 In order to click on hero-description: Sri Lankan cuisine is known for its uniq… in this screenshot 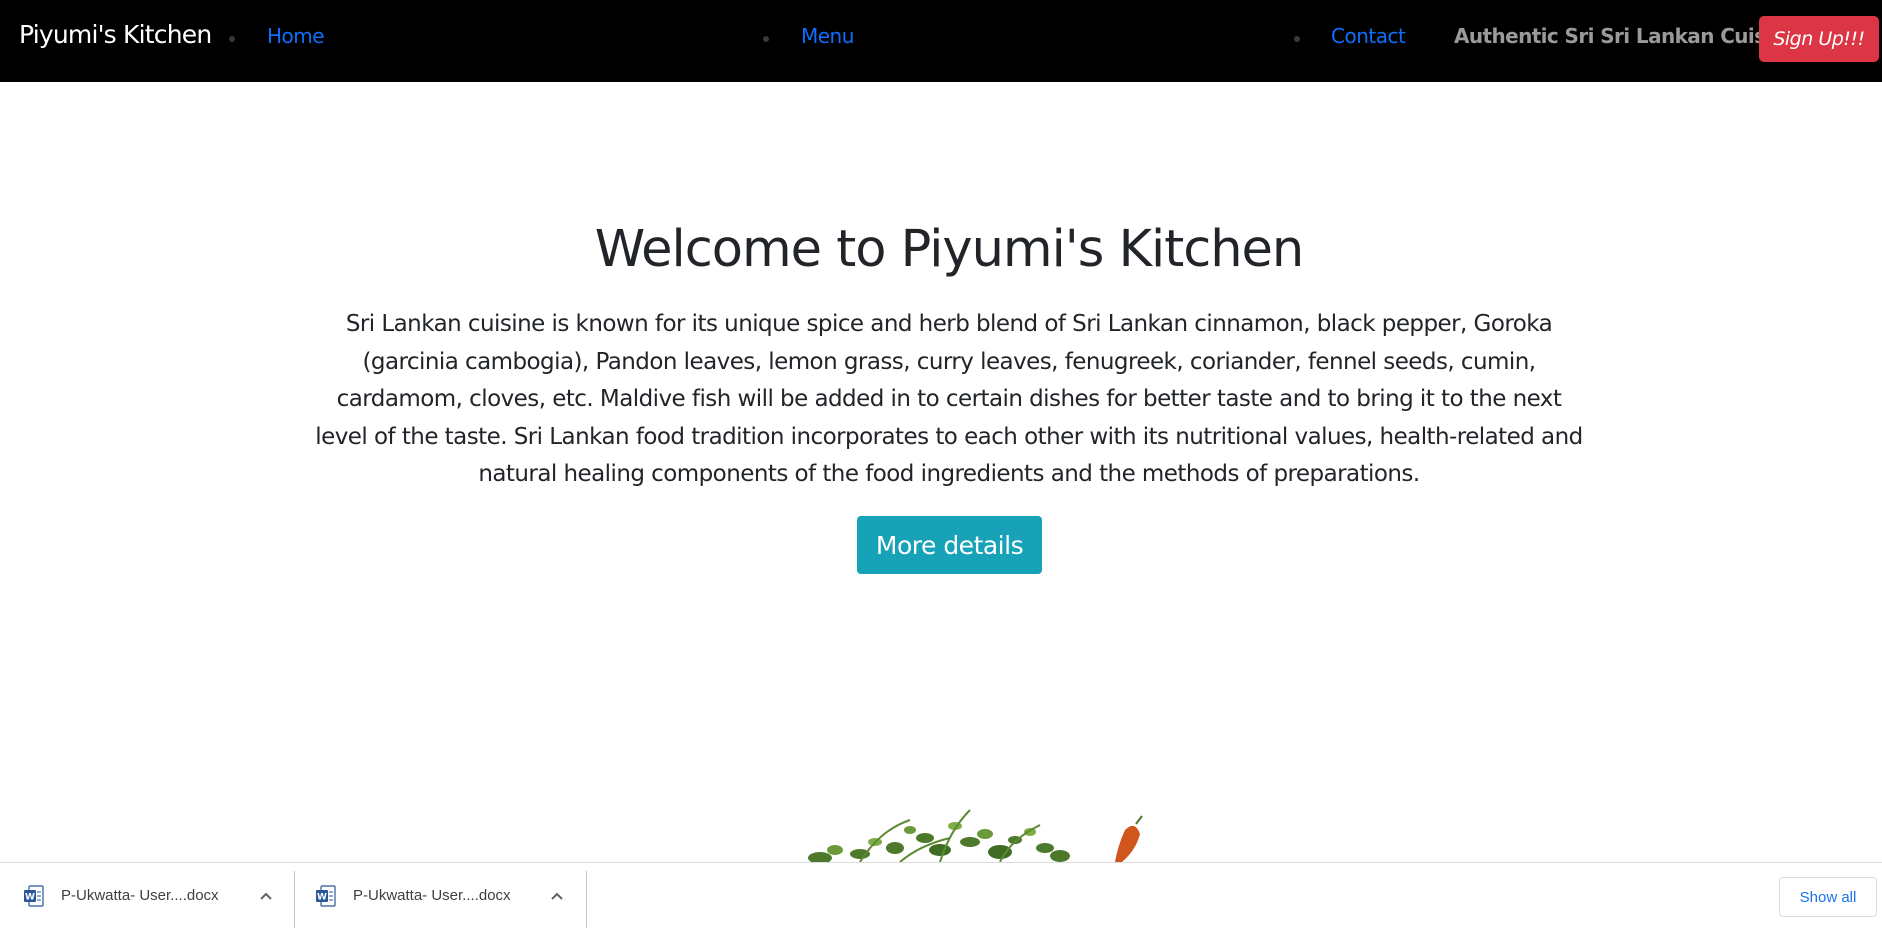, I will do `click(949, 399)`.